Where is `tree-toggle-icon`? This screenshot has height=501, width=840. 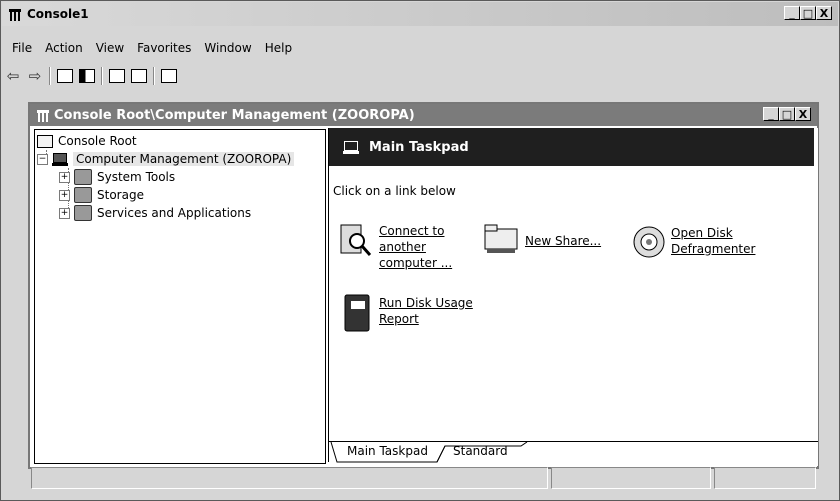 tree-toggle-icon is located at coordinates (87, 76).